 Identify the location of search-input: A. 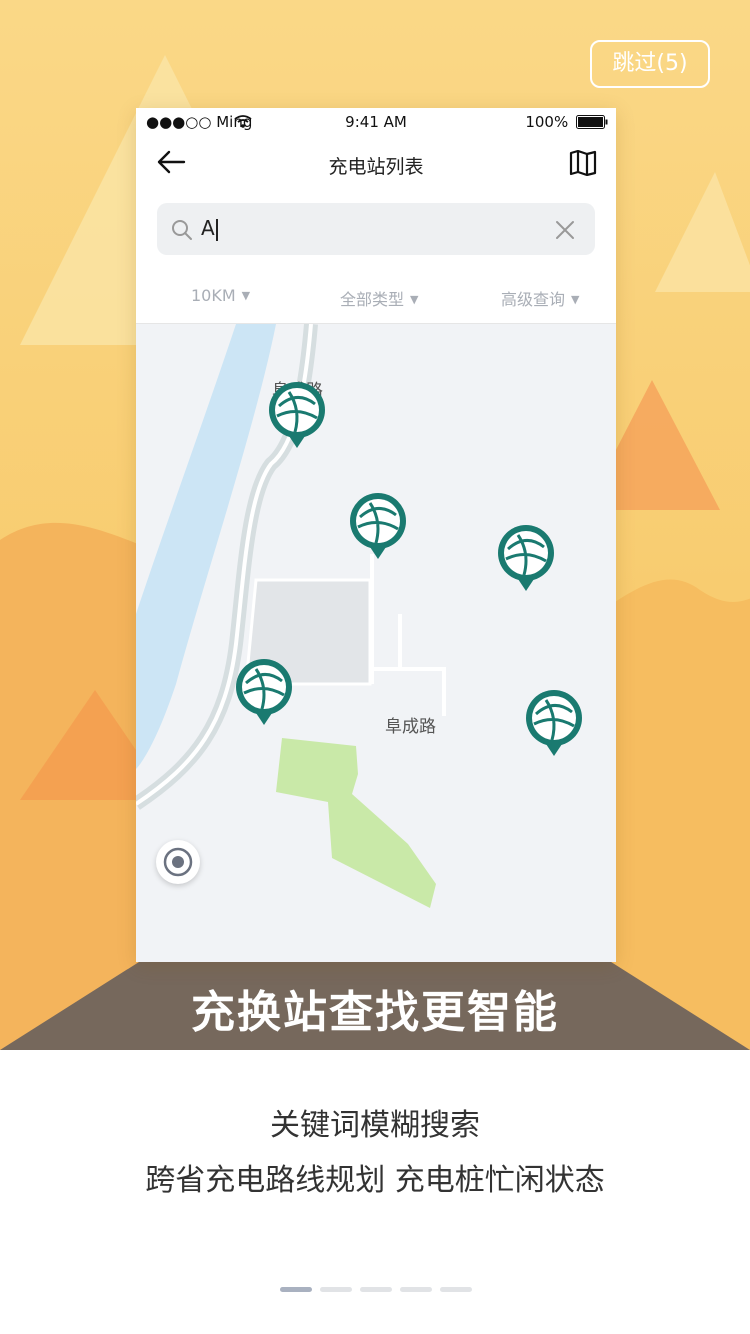
(209, 228).